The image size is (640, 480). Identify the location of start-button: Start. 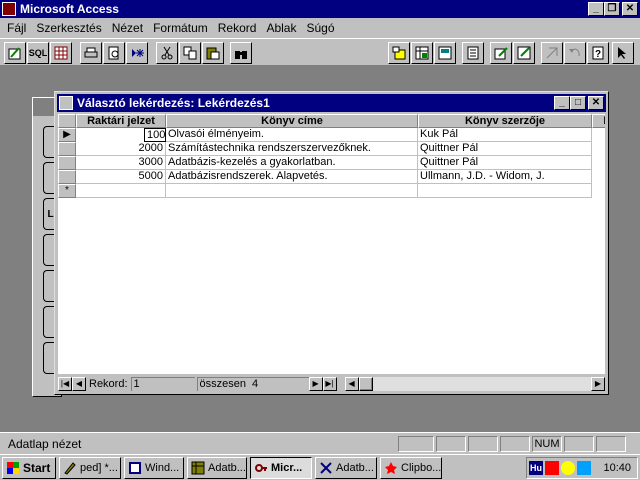
(29, 467).